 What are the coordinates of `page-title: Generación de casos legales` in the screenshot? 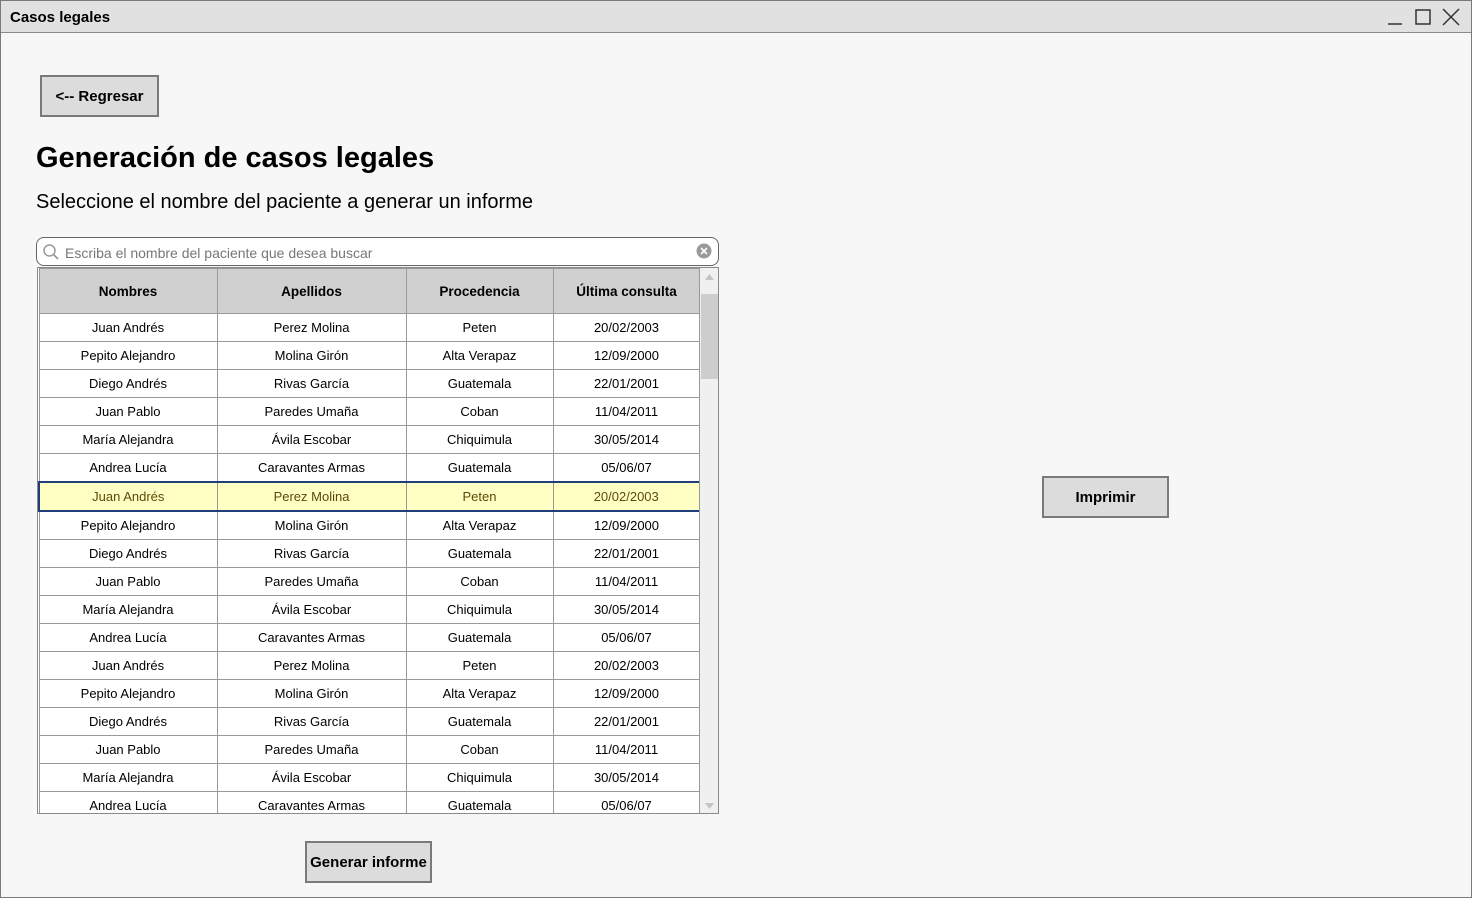 It's located at (235, 158).